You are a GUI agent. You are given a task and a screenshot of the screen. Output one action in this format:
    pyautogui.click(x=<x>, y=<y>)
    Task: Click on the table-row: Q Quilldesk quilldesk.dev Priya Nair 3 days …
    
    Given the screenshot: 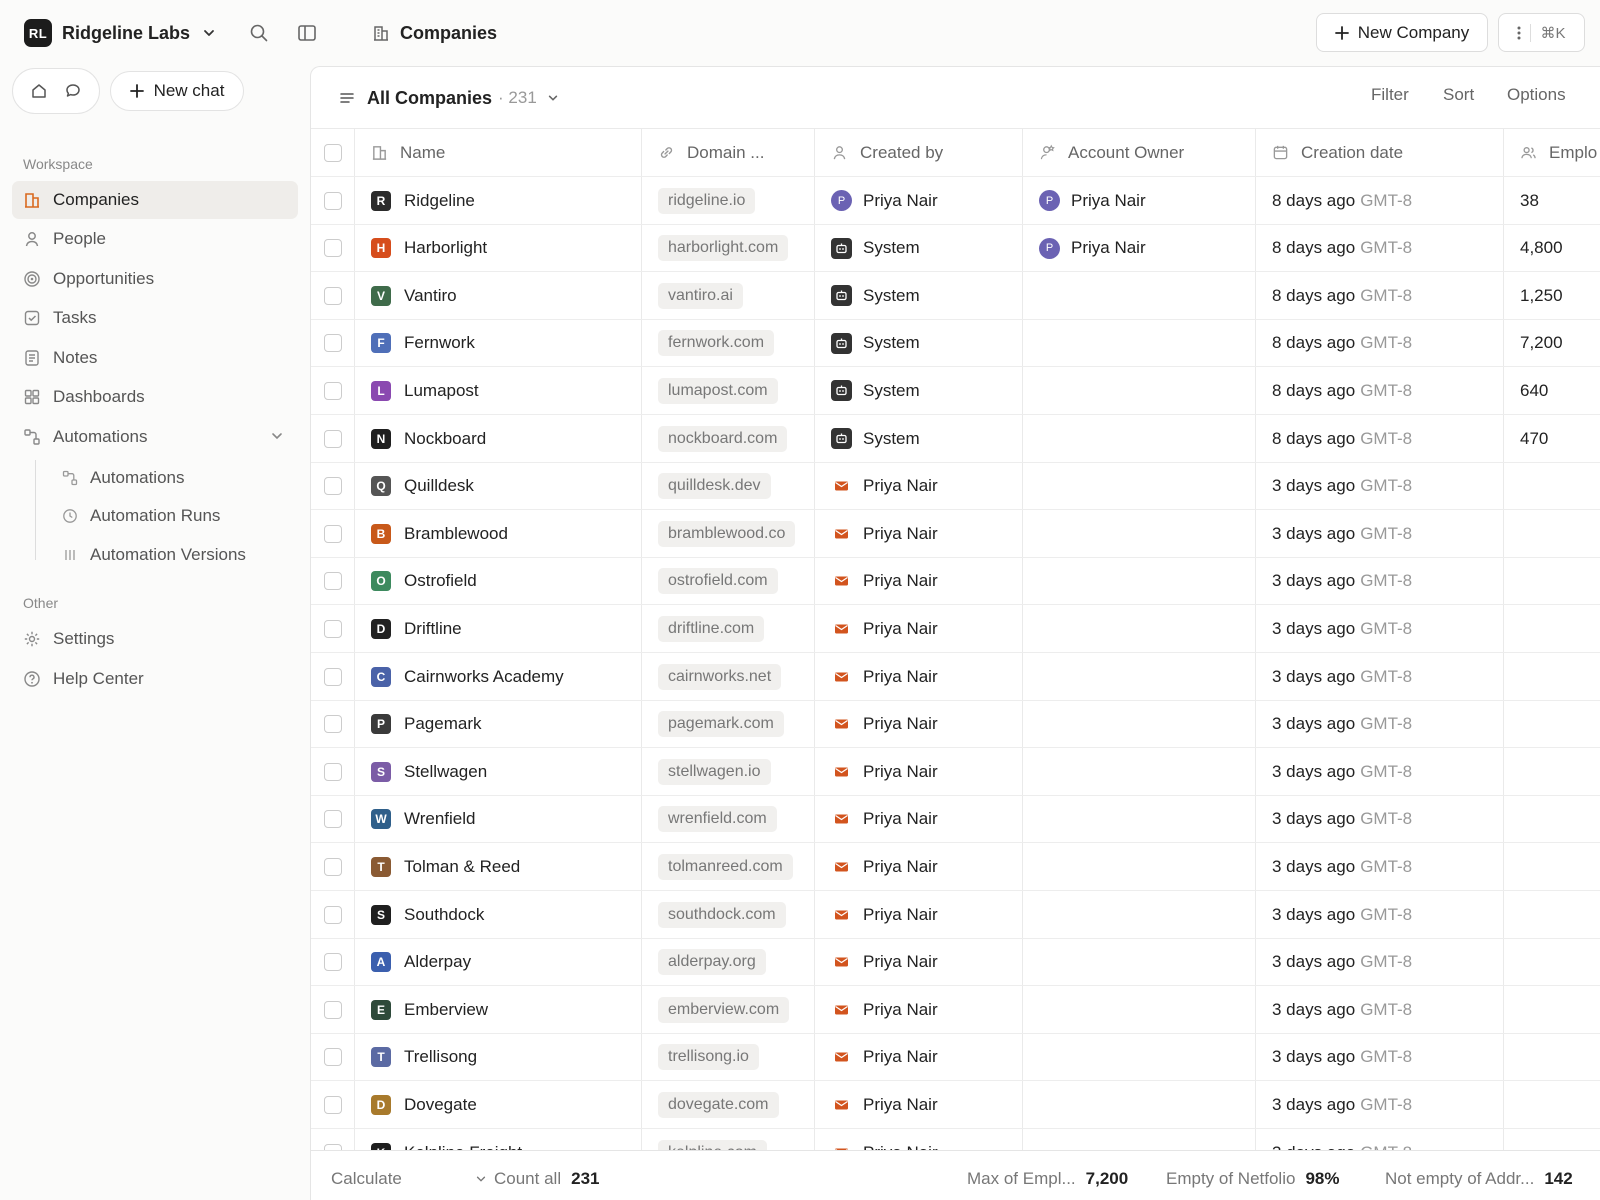 What is the action you would take?
    pyautogui.click(x=955, y=485)
    